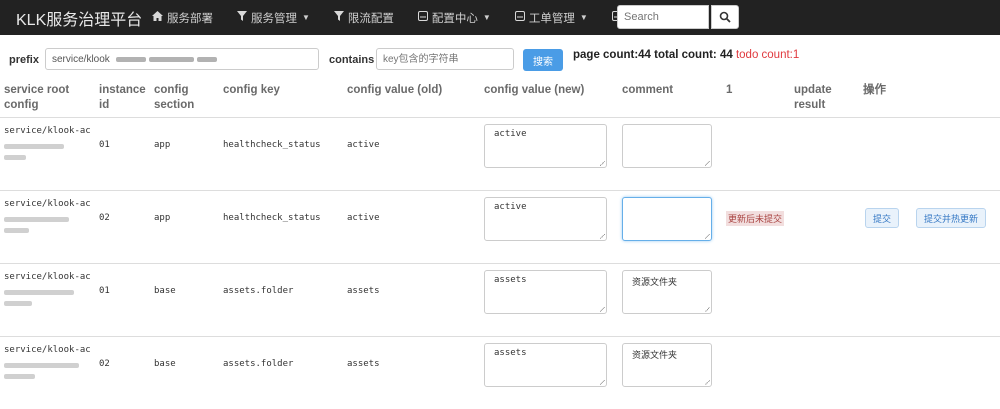  I want to click on nav-item-label: 配置中心, so click(455, 18).